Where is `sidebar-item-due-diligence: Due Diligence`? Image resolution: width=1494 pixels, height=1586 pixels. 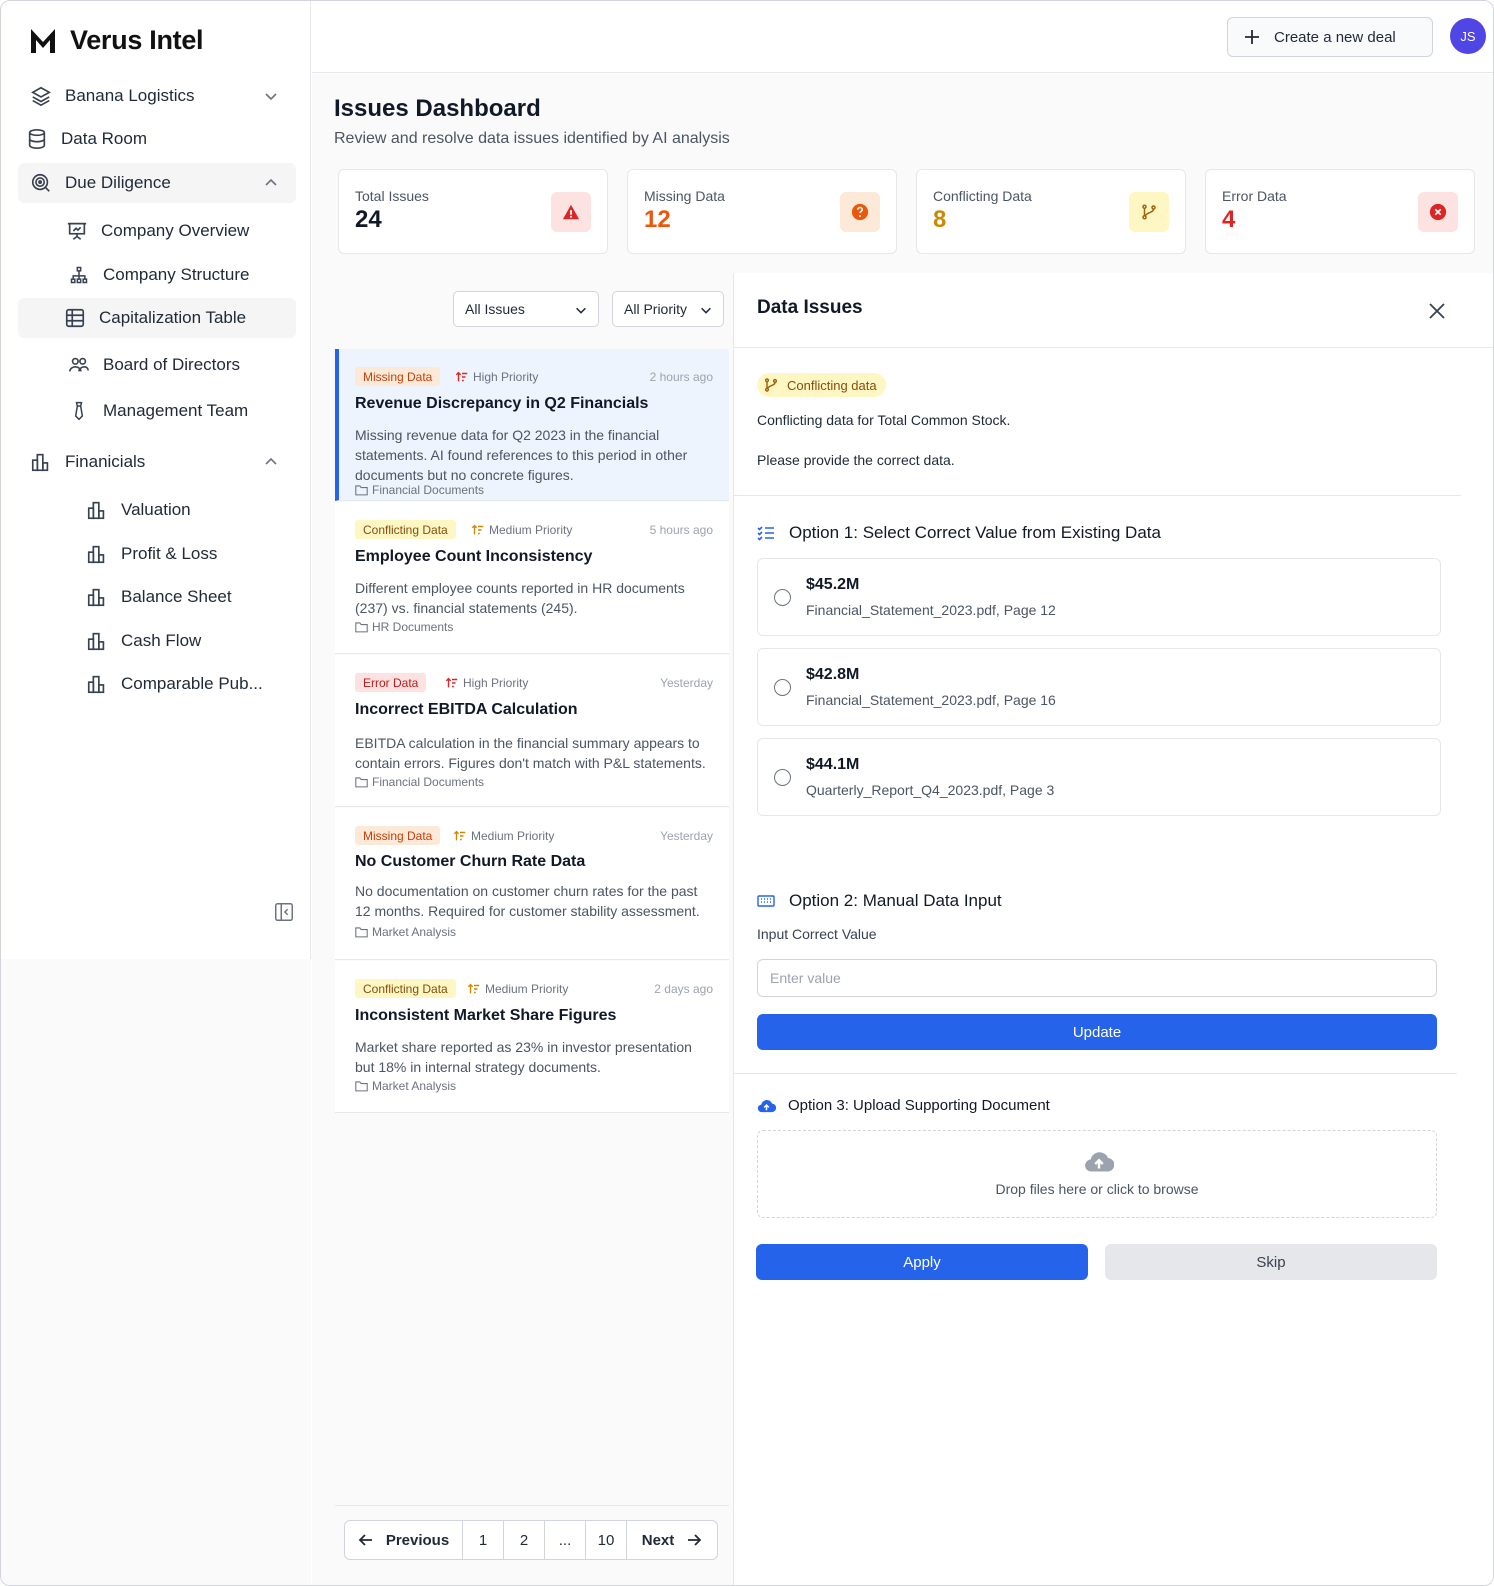
sidebar-item-due-diligence: Due Diligence is located at coordinates (157, 183).